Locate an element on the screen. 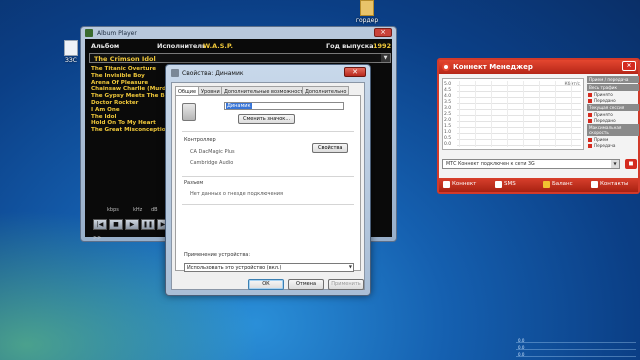  cancel-button: Отмена is located at coordinates (306, 284).